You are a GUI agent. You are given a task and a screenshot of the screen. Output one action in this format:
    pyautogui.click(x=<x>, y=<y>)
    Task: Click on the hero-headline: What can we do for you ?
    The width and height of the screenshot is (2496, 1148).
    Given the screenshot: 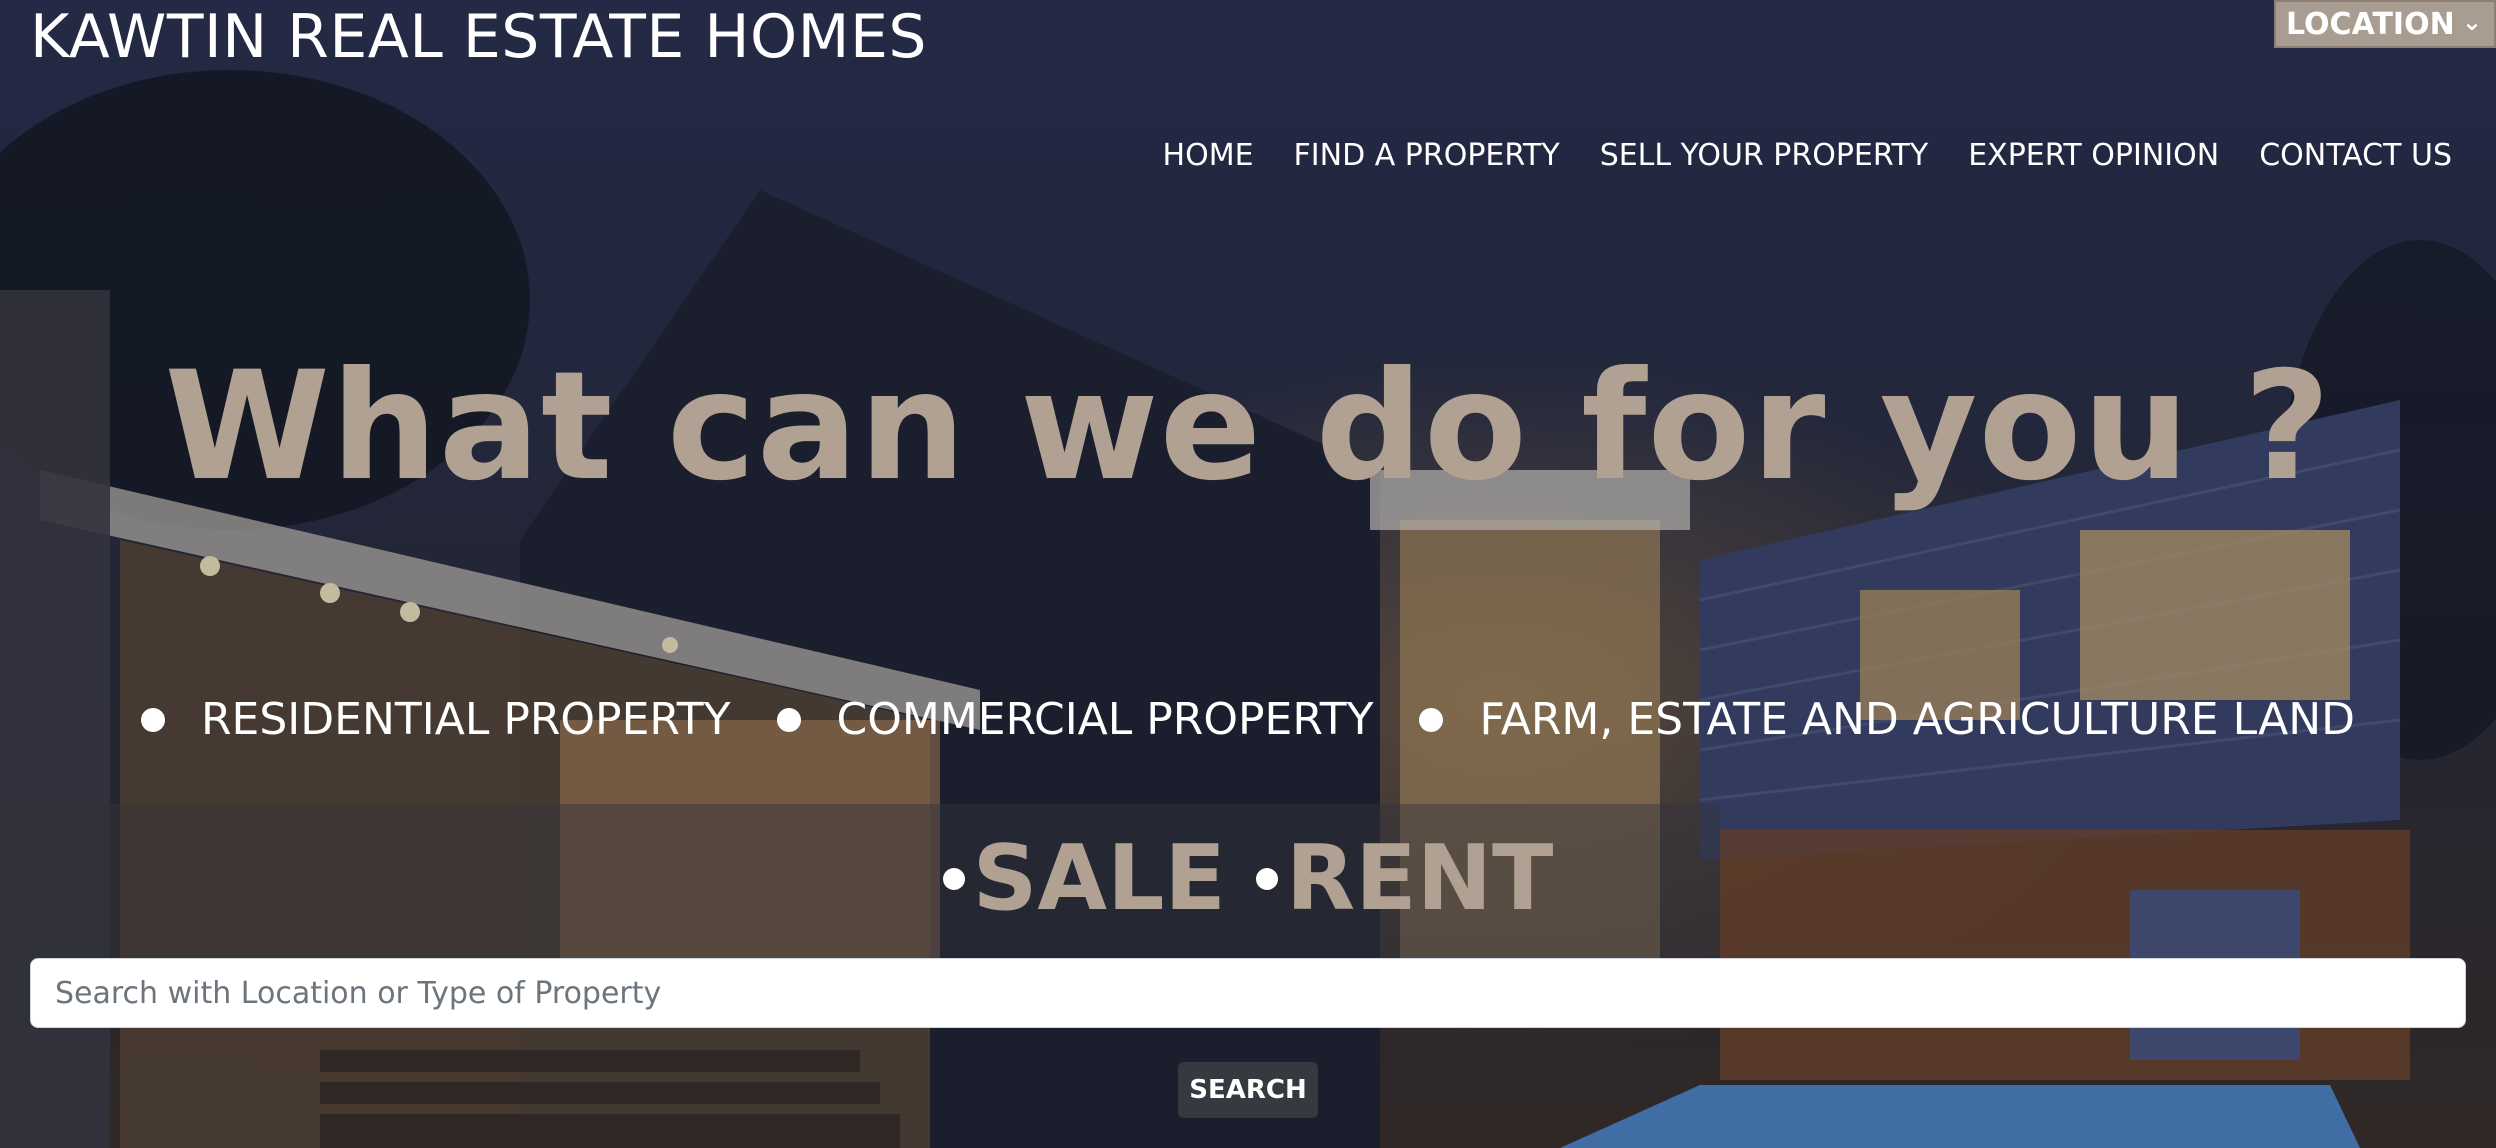 What is the action you would take?
    pyautogui.click(x=1248, y=427)
    